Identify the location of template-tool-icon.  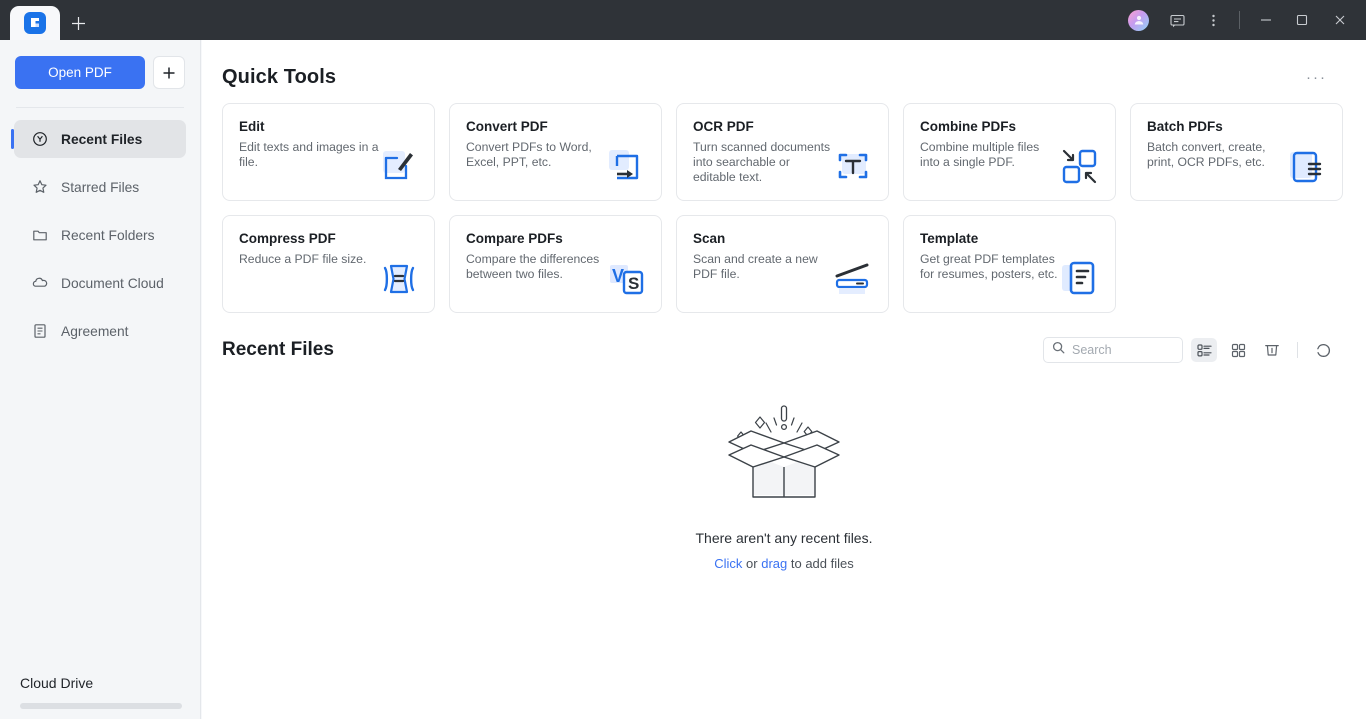
(1080, 279).